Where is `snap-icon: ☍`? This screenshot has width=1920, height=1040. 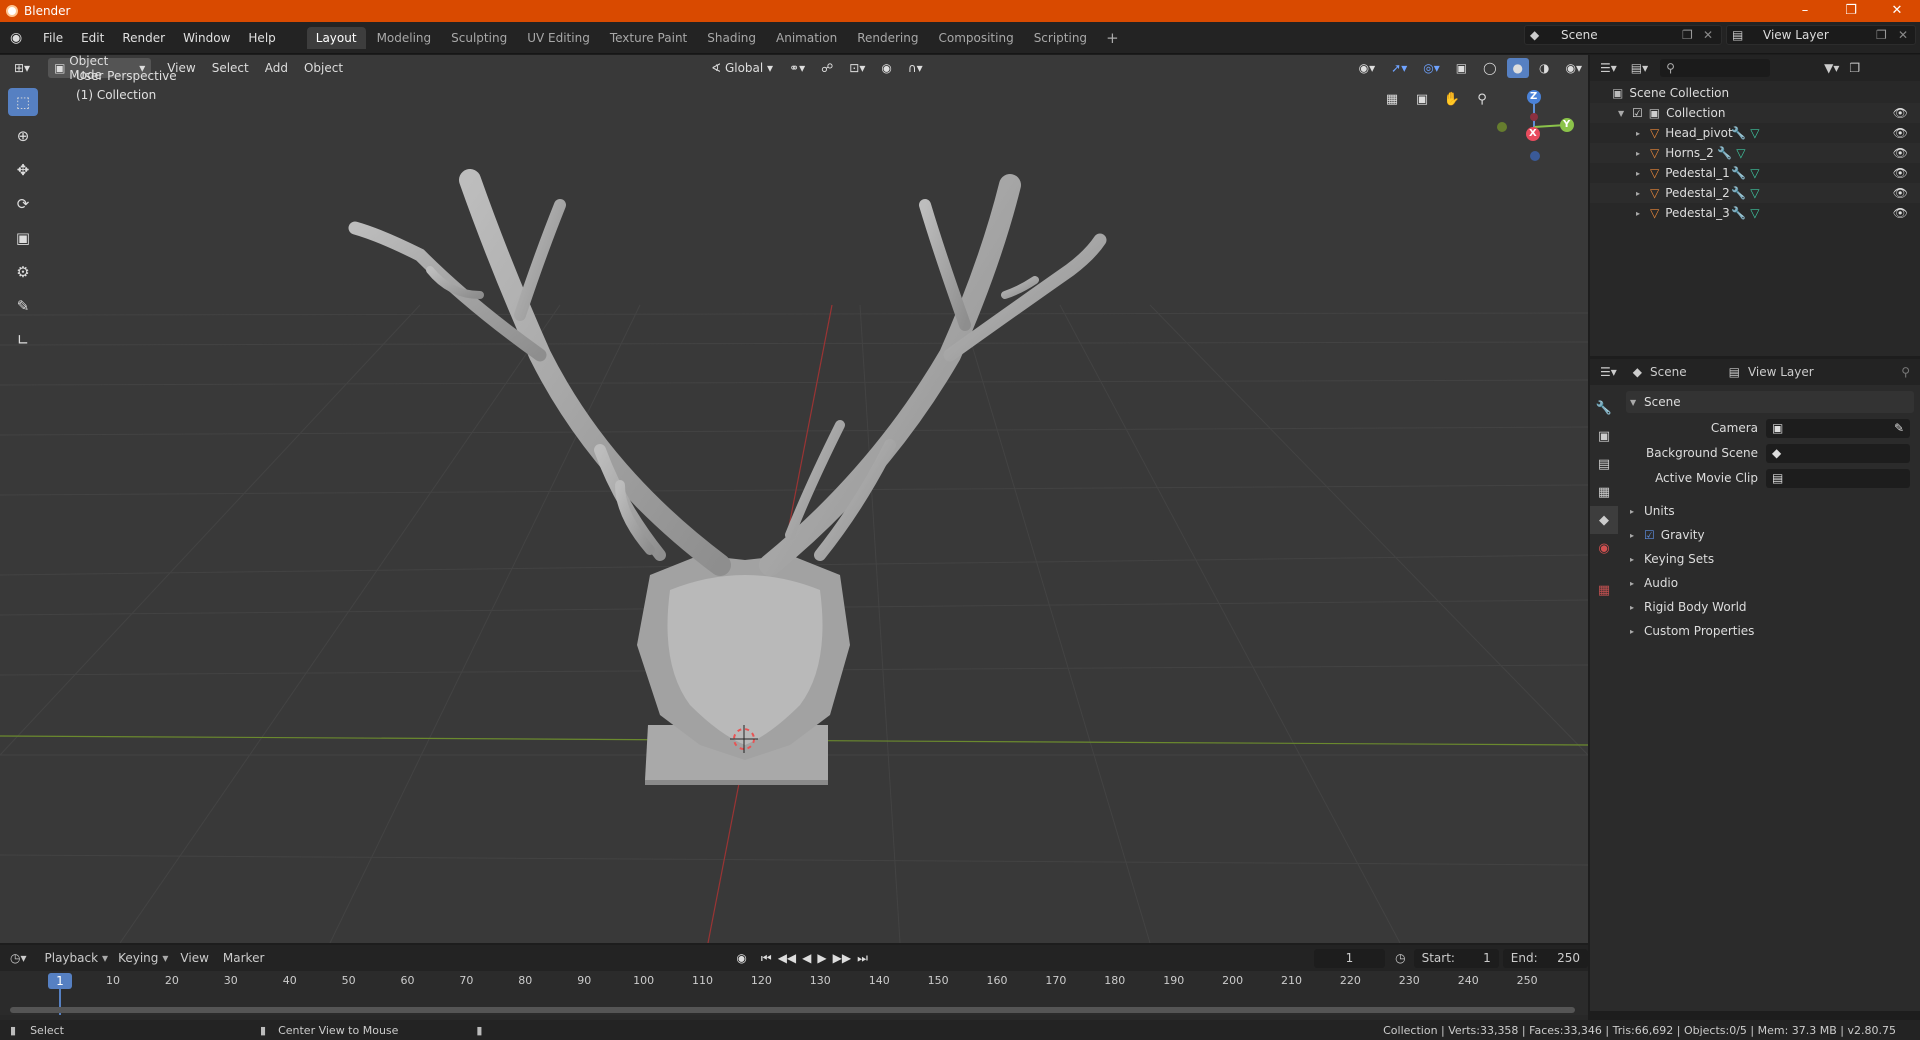
snap-icon: ☍ is located at coordinates (827, 68).